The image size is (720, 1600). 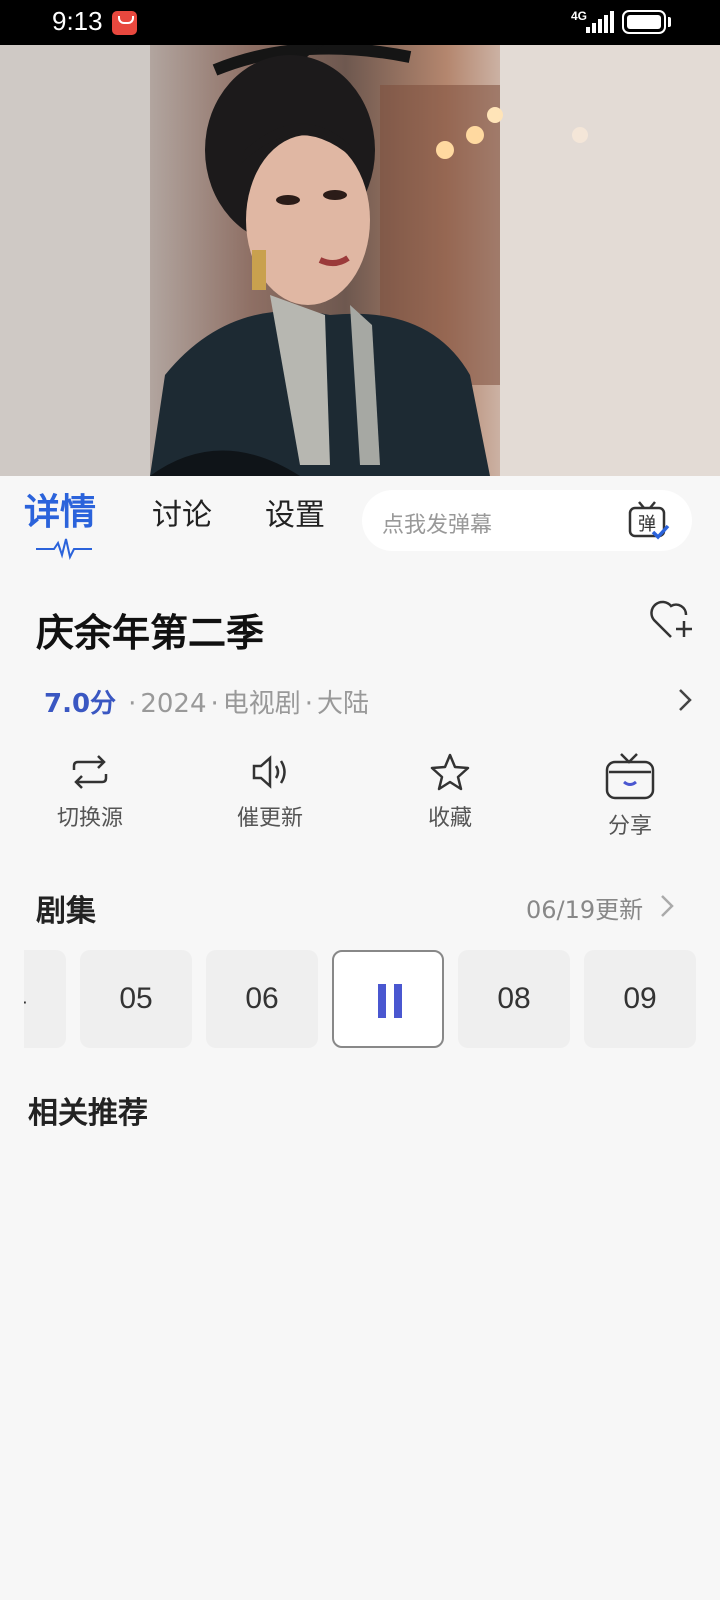 I want to click on episode-item: 08, so click(x=514, y=999).